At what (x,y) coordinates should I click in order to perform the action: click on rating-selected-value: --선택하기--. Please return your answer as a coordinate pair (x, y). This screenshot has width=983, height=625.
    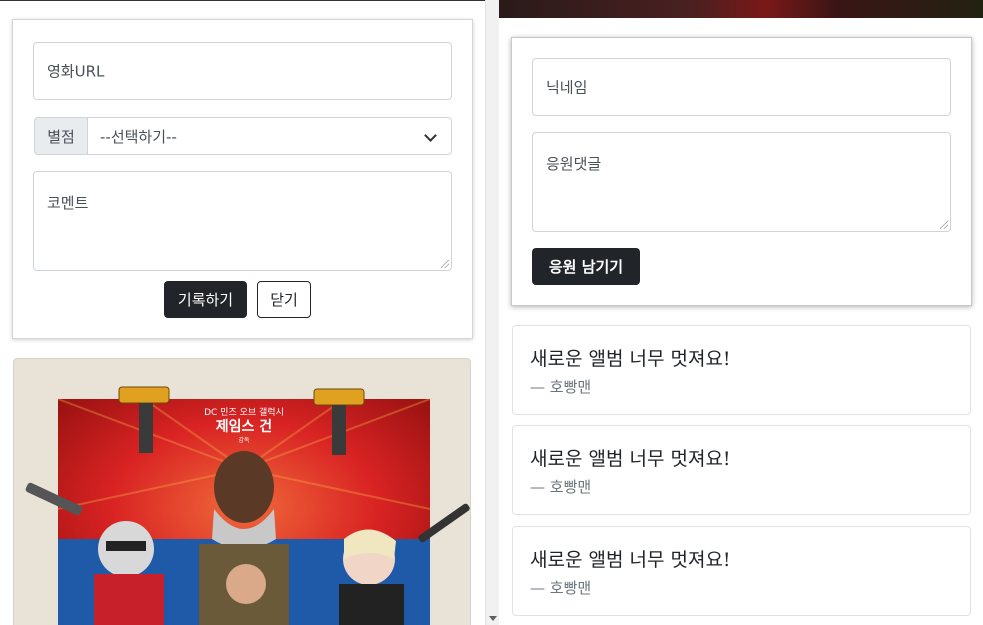
    Looking at the image, I should click on (138, 136).